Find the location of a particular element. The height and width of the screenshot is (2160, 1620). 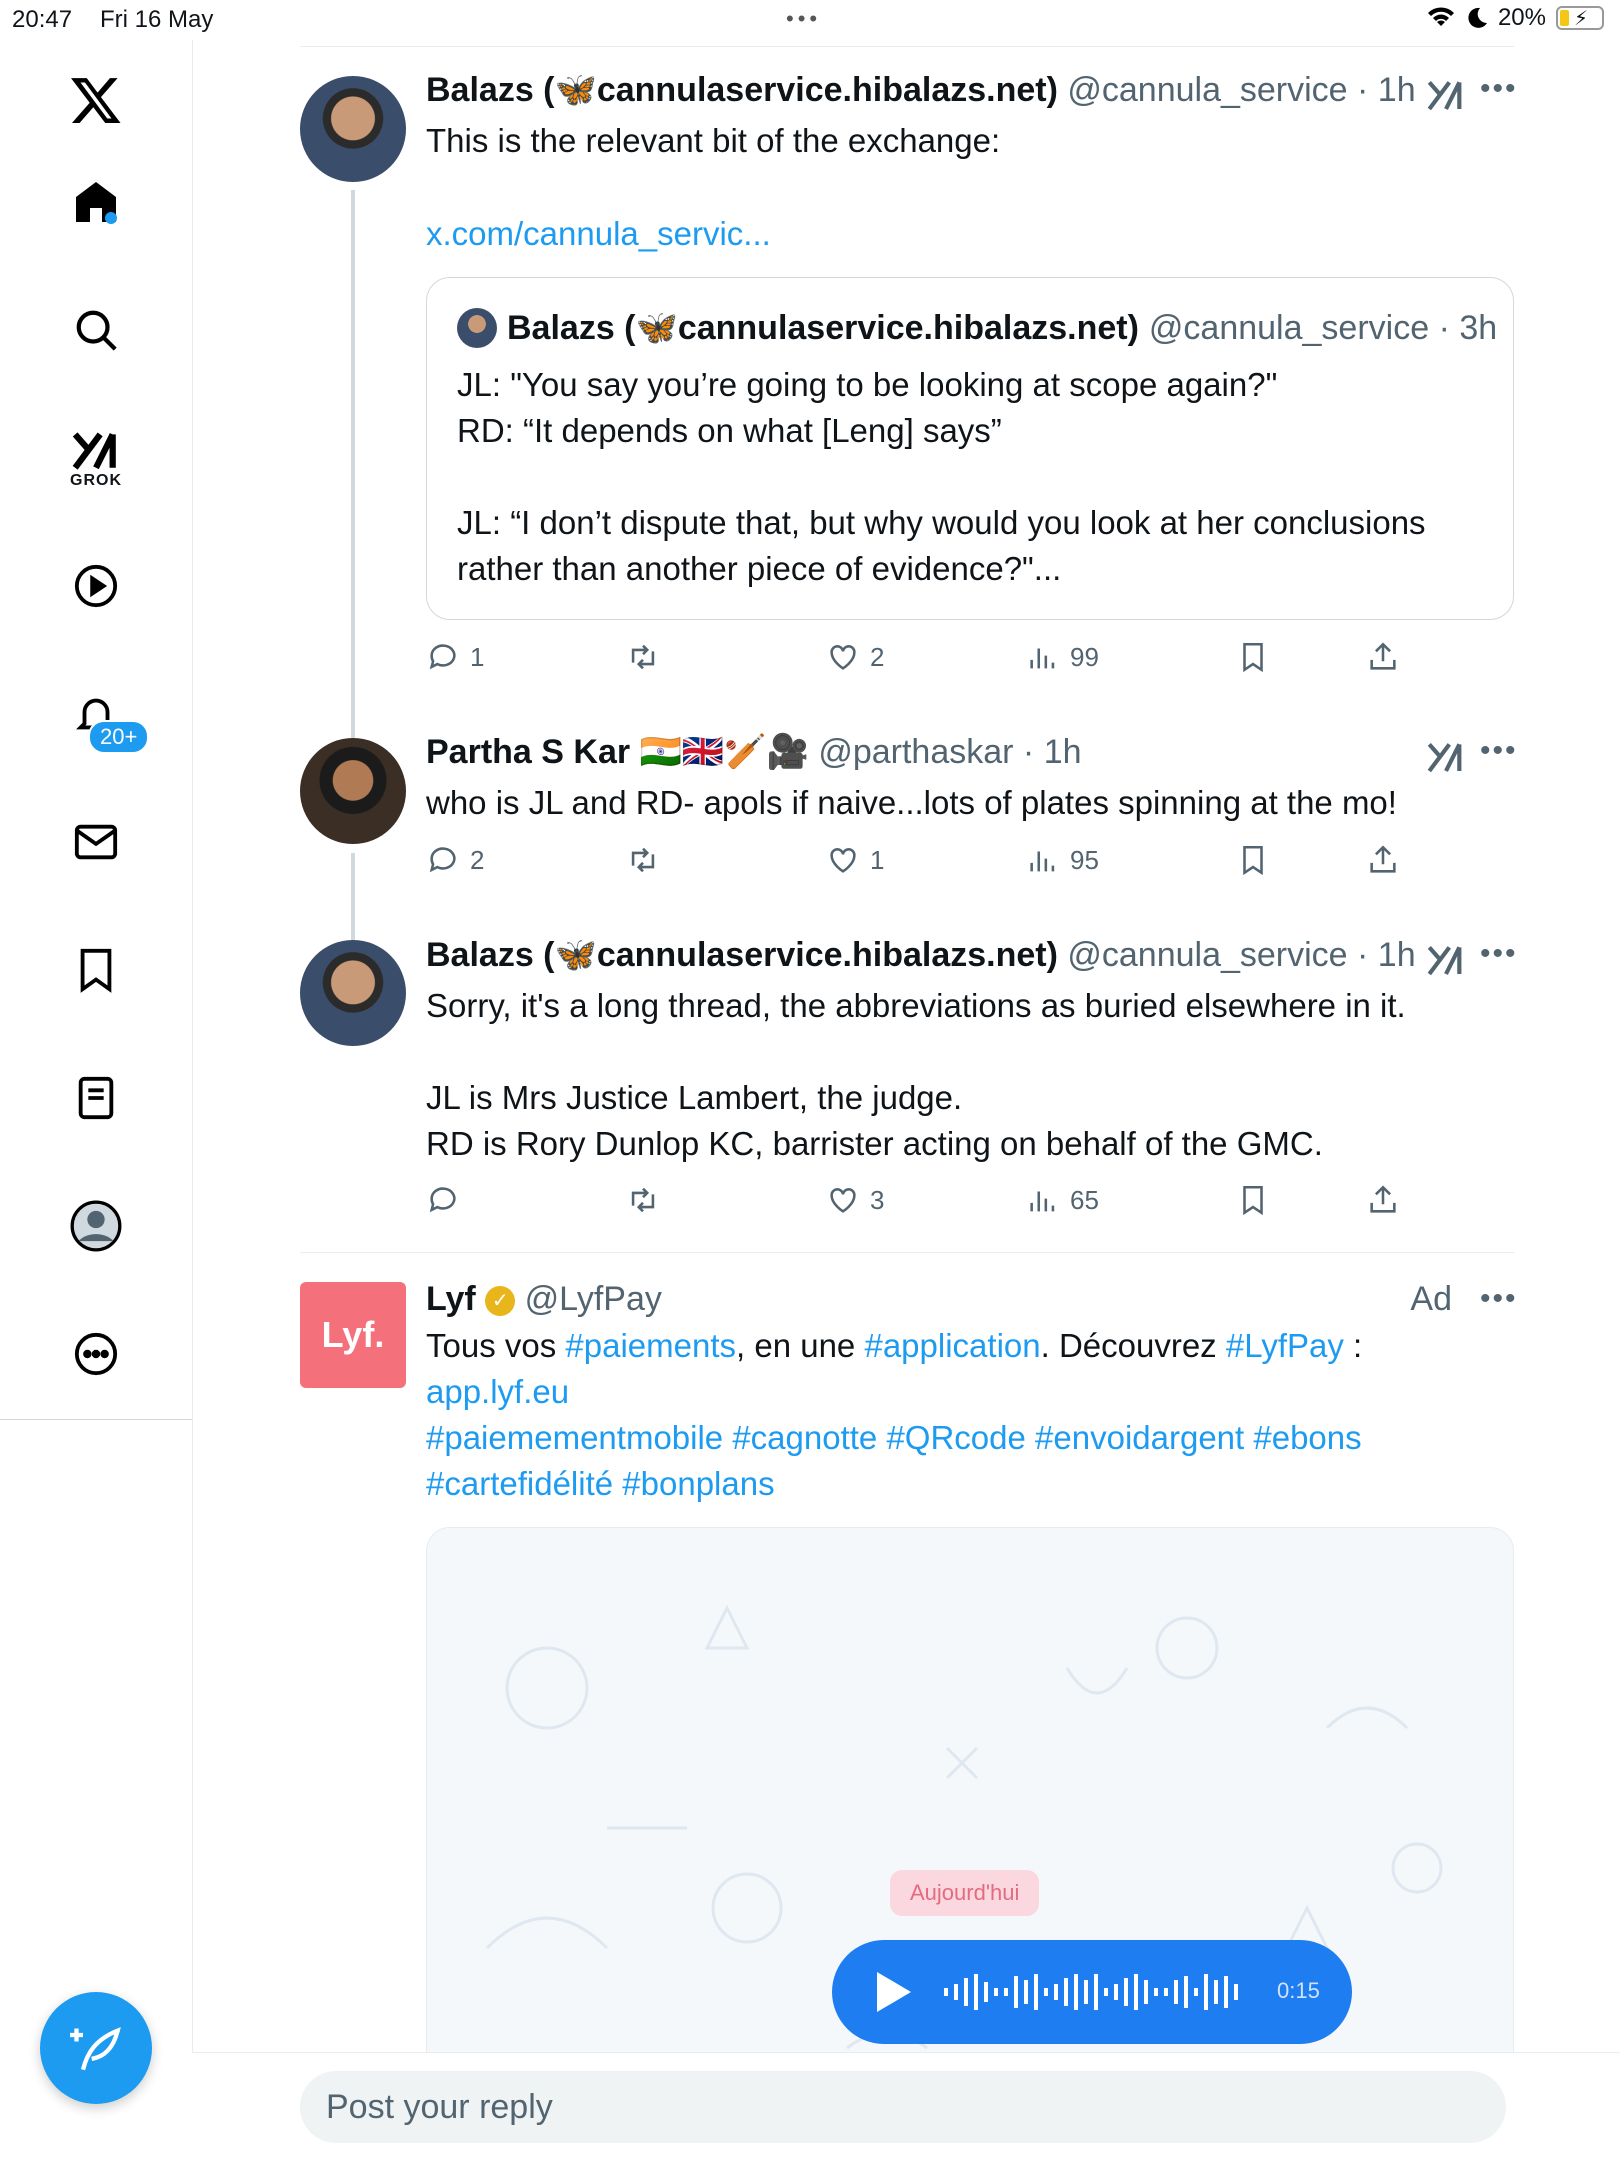

tweet-actions: 3 65 is located at coordinates (926, 1203).